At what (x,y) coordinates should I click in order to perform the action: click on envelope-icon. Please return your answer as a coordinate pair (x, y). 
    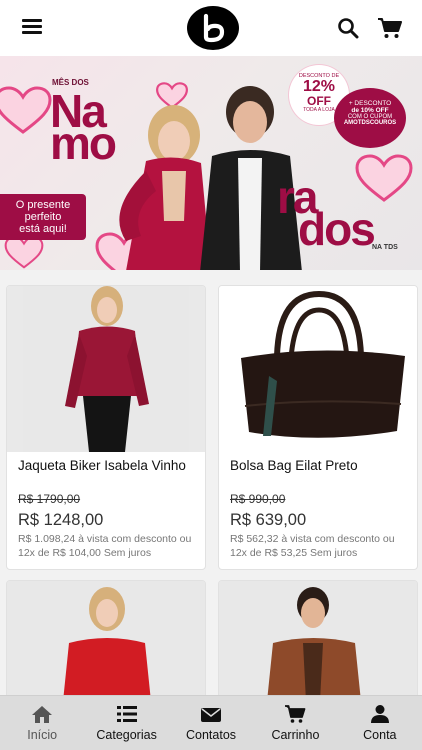
    Looking at the image, I should click on (211, 715).